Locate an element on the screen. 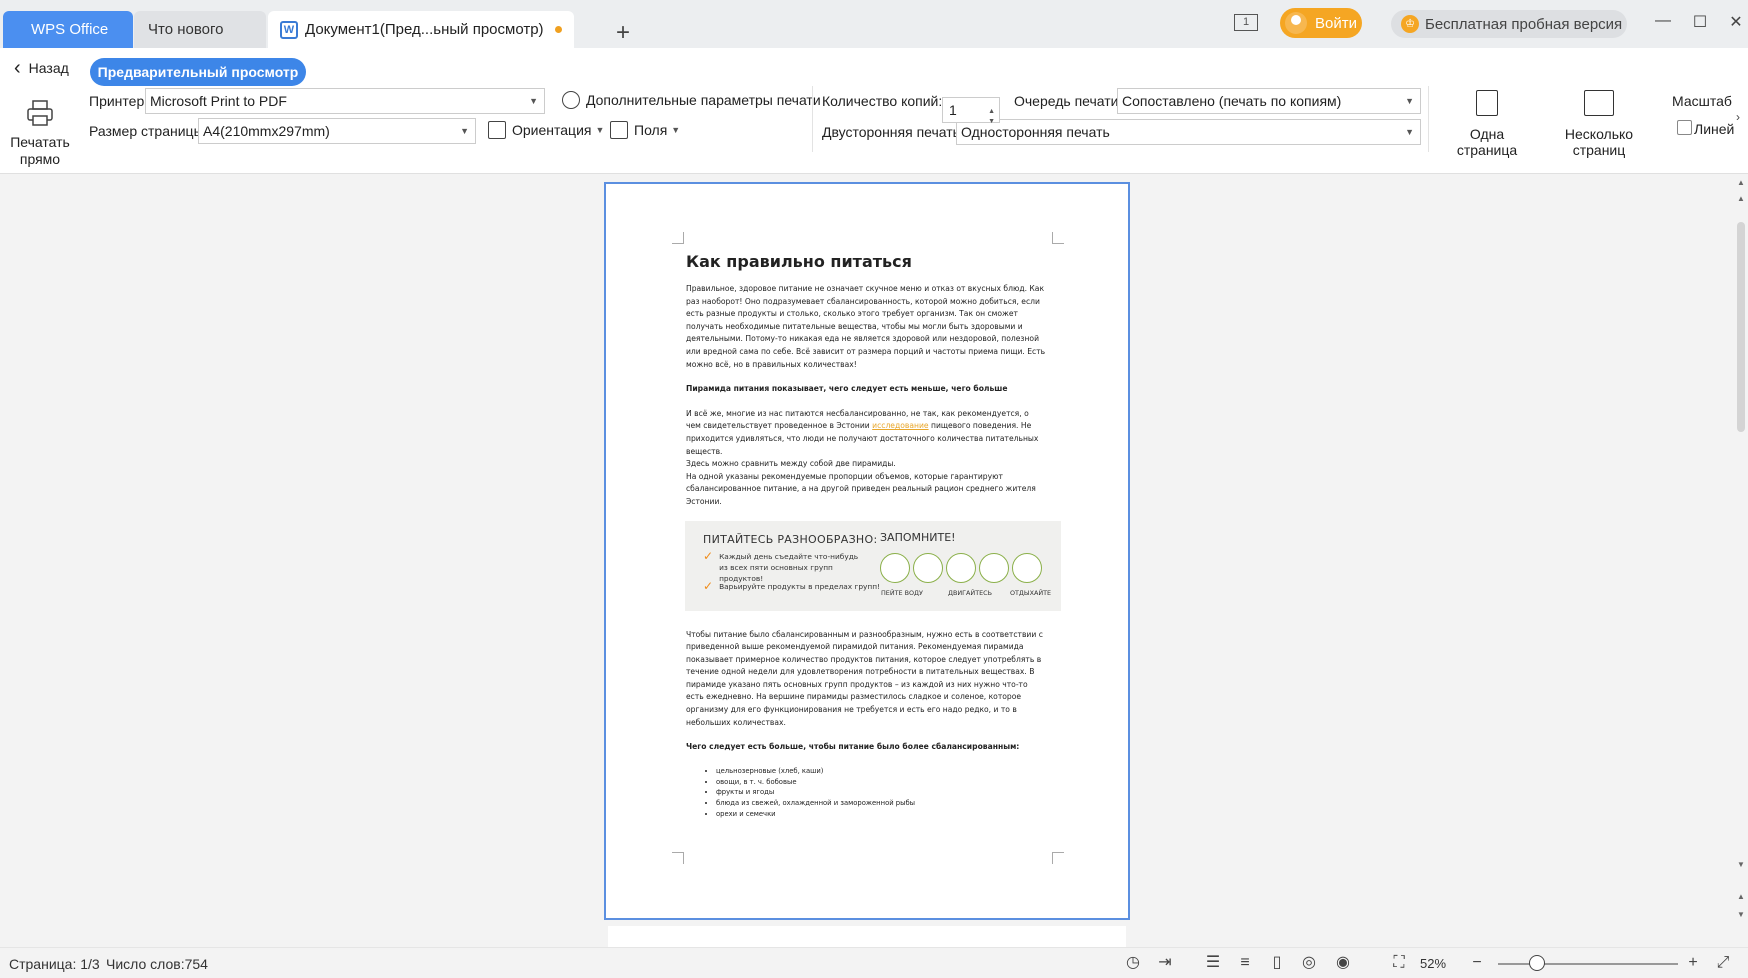 The width and height of the screenshot is (1748, 978). duplex-value: Односторонняя печать is located at coordinates (1035, 132).